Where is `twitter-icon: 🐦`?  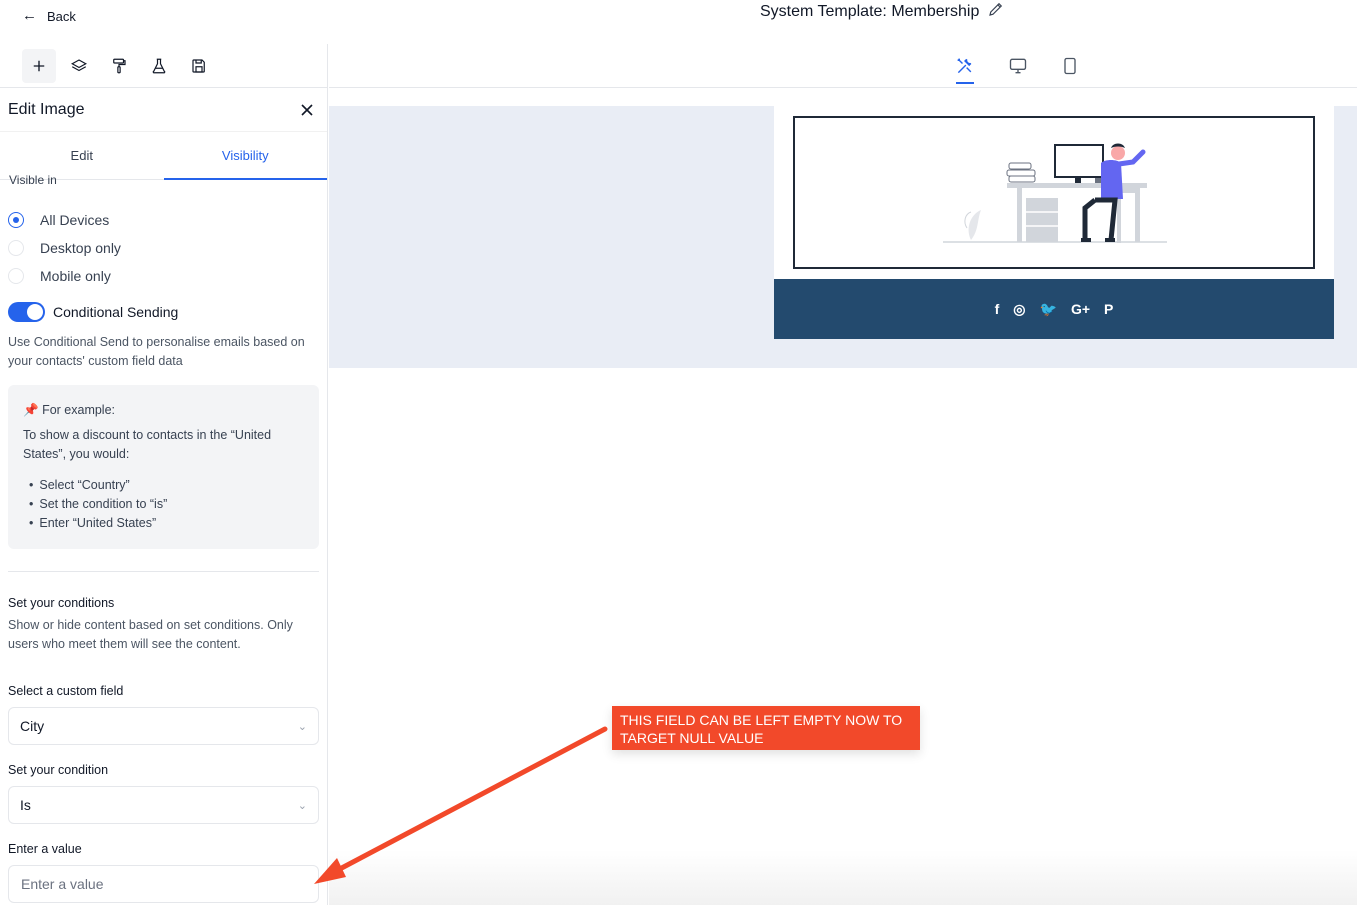
twitter-icon: 🐦 is located at coordinates (1048, 309).